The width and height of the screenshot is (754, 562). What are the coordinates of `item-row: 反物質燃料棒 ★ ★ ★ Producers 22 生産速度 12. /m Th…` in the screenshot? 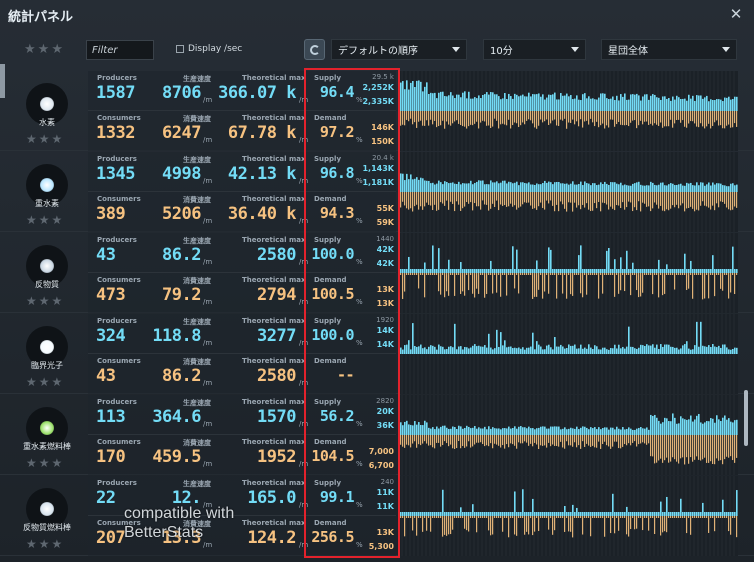 It's located at (377, 516).